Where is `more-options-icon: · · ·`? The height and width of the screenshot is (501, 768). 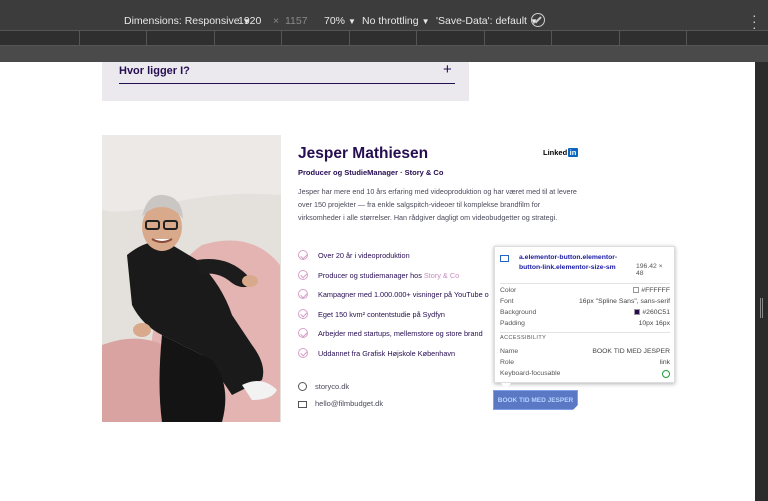 more-options-icon: · · · is located at coordinates (754, 21).